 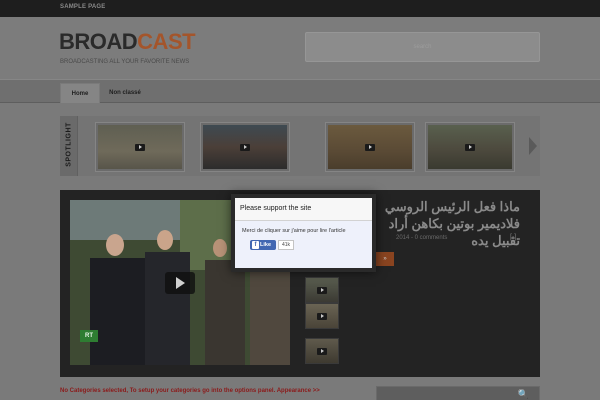 I want to click on like-label: Like, so click(x=266, y=245).